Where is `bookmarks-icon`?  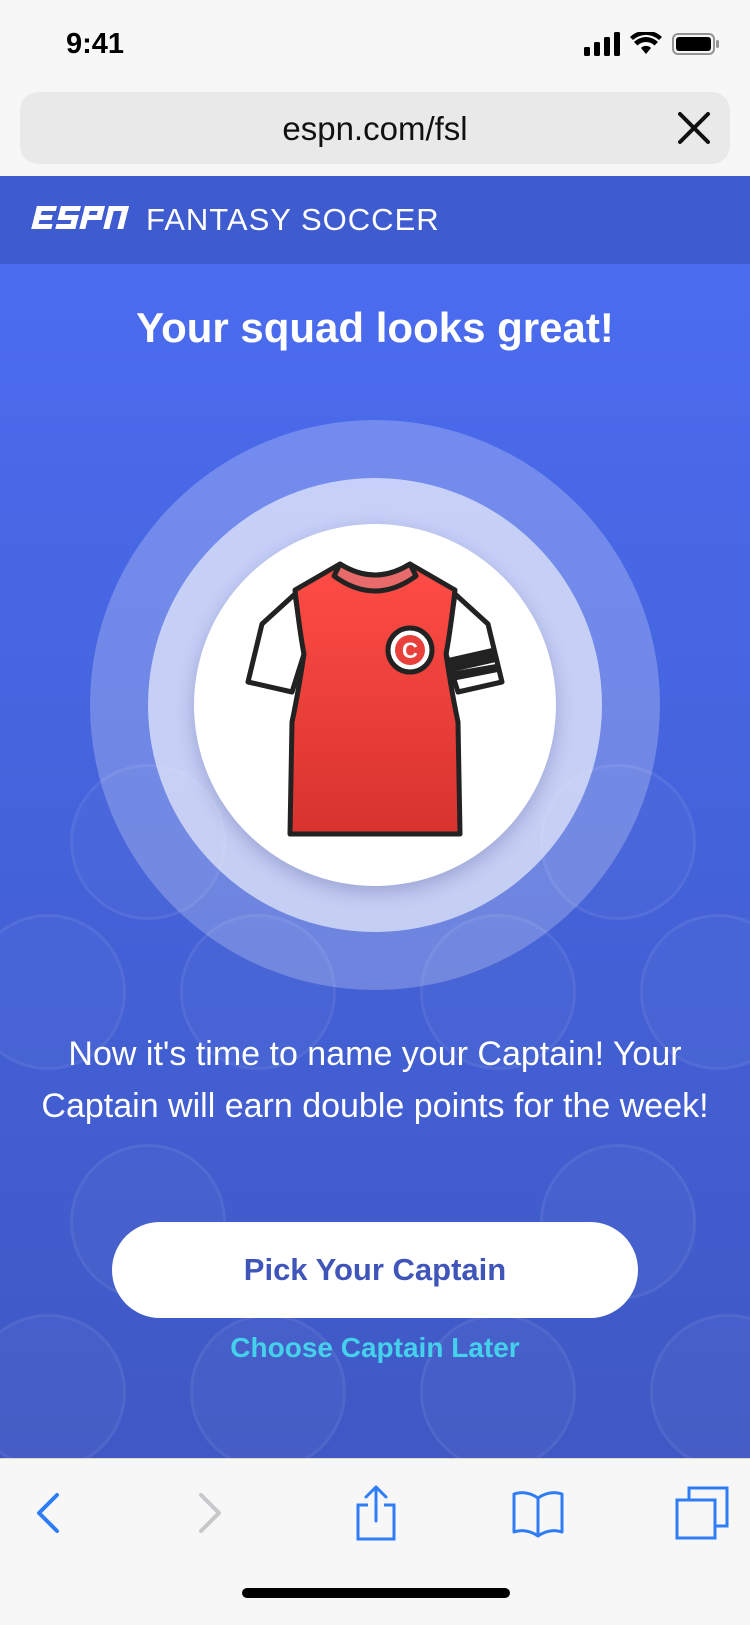 bookmarks-icon is located at coordinates (538, 1514).